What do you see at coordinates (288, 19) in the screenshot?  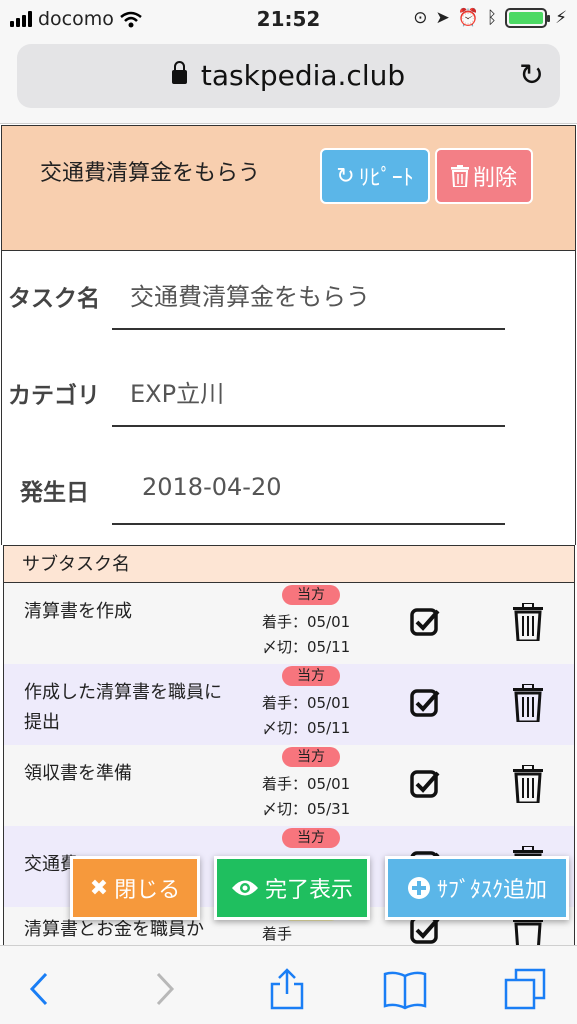 I see `status-bar: docomo 21:52 ⊙ ➤ ⏰ ᛒ ⚡` at bounding box center [288, 19].